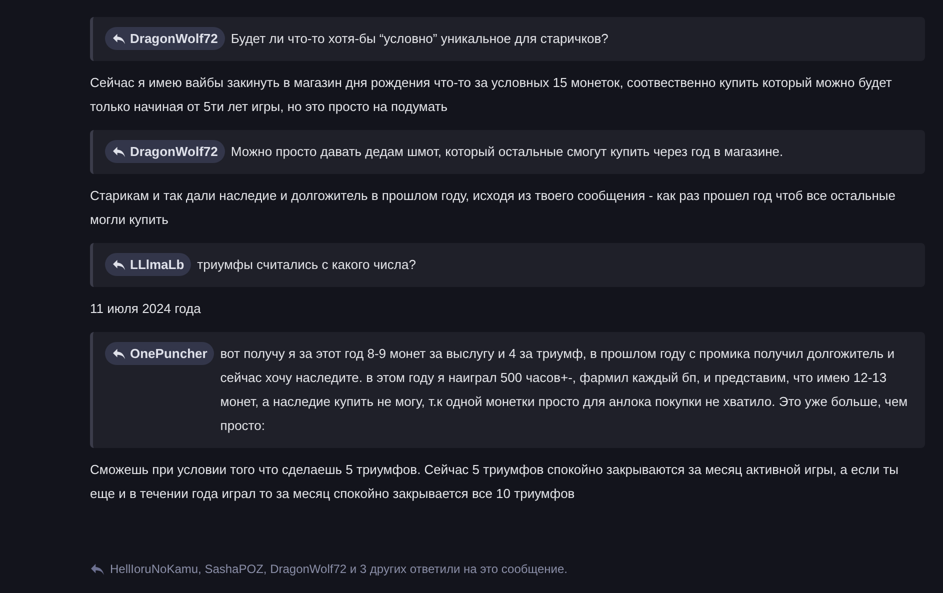  Describe the element at coordinates (495, 482) in the screenshot. I see `message-text: Сможешь при условии того что сделаешь 5 триумфов. Сейчас 5 триумфов спокойно закрываются за месяц активной игры, а если ты еще и в течении года играл то за месяц спокойно закрывается все 10 триумфов` at that location.